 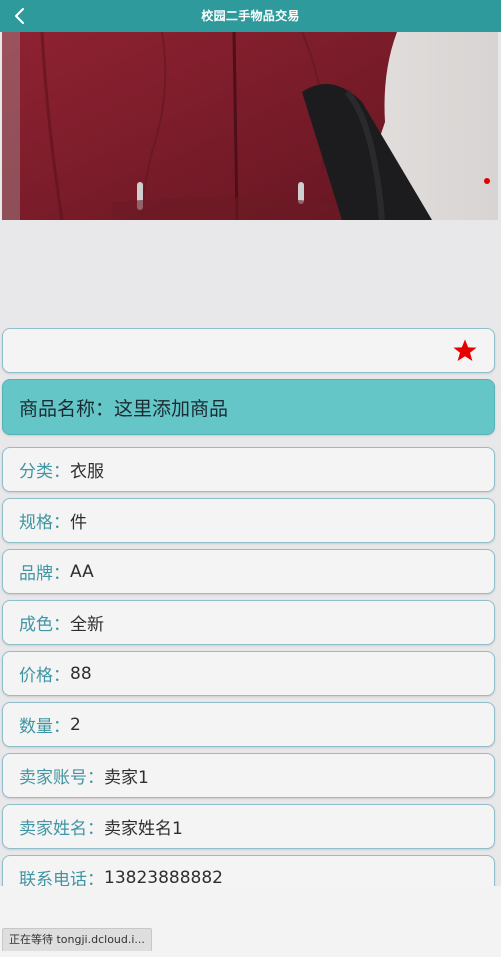 I want to click on field-value: 卖家1, so click(x=126, y=778).